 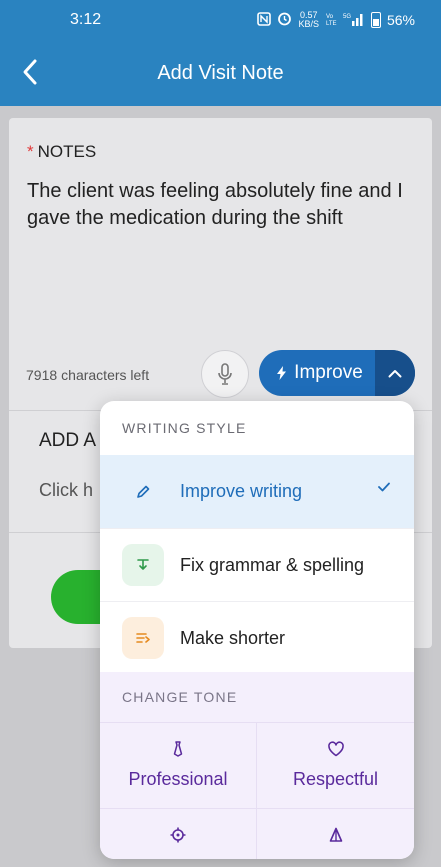 I want to click on back-button, so click(x=30, y=72).